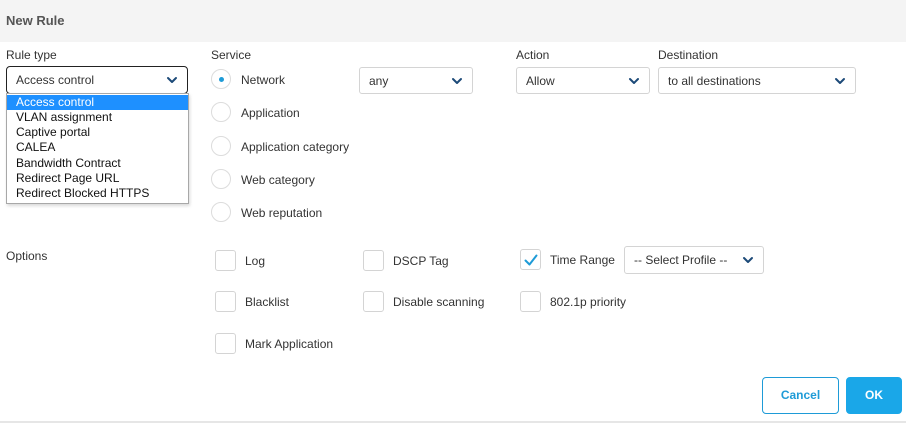  What do you see at coordinates (282, 213) in the screenshot?
I see `radio-web-reputation-label: Web reputation` at bounding box center [282, 213].